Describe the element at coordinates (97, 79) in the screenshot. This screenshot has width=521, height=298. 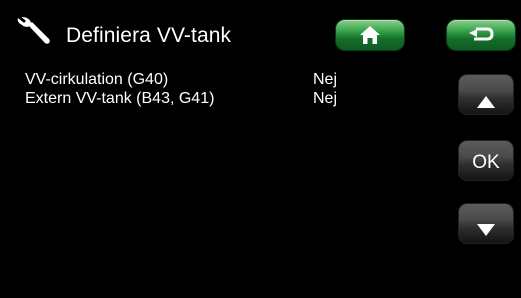
I see `setting-label: VV-cirkulation (G40)` at that location.